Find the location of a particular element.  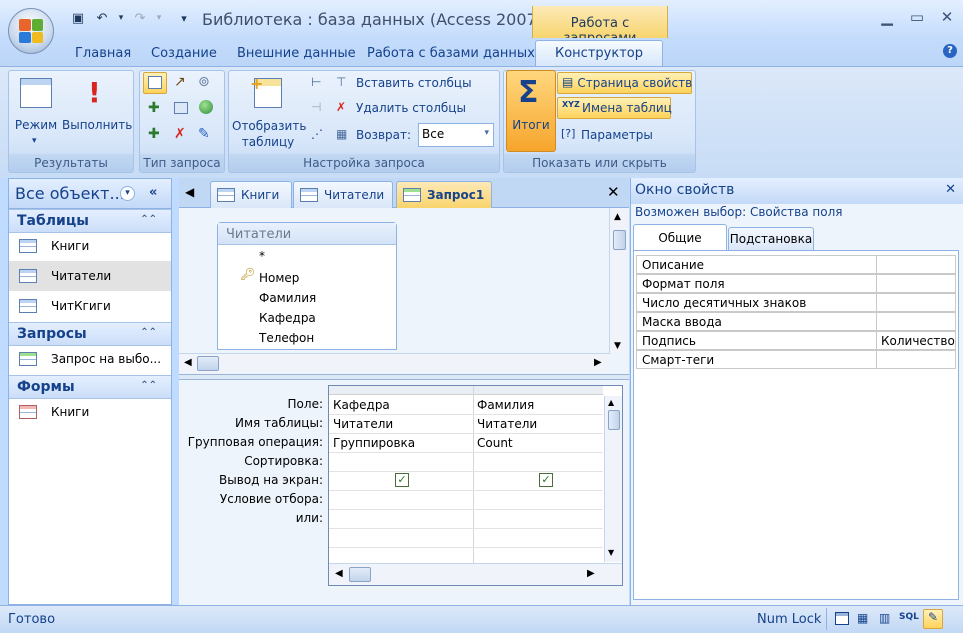

field-list-title: Читатели is located at coordinates (307, 234).